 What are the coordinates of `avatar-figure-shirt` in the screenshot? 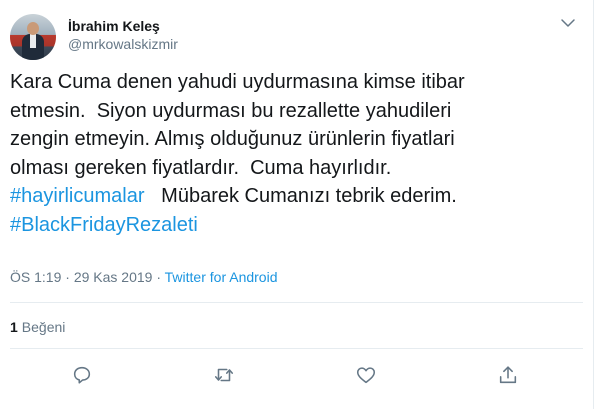 It's located at (33, 41).